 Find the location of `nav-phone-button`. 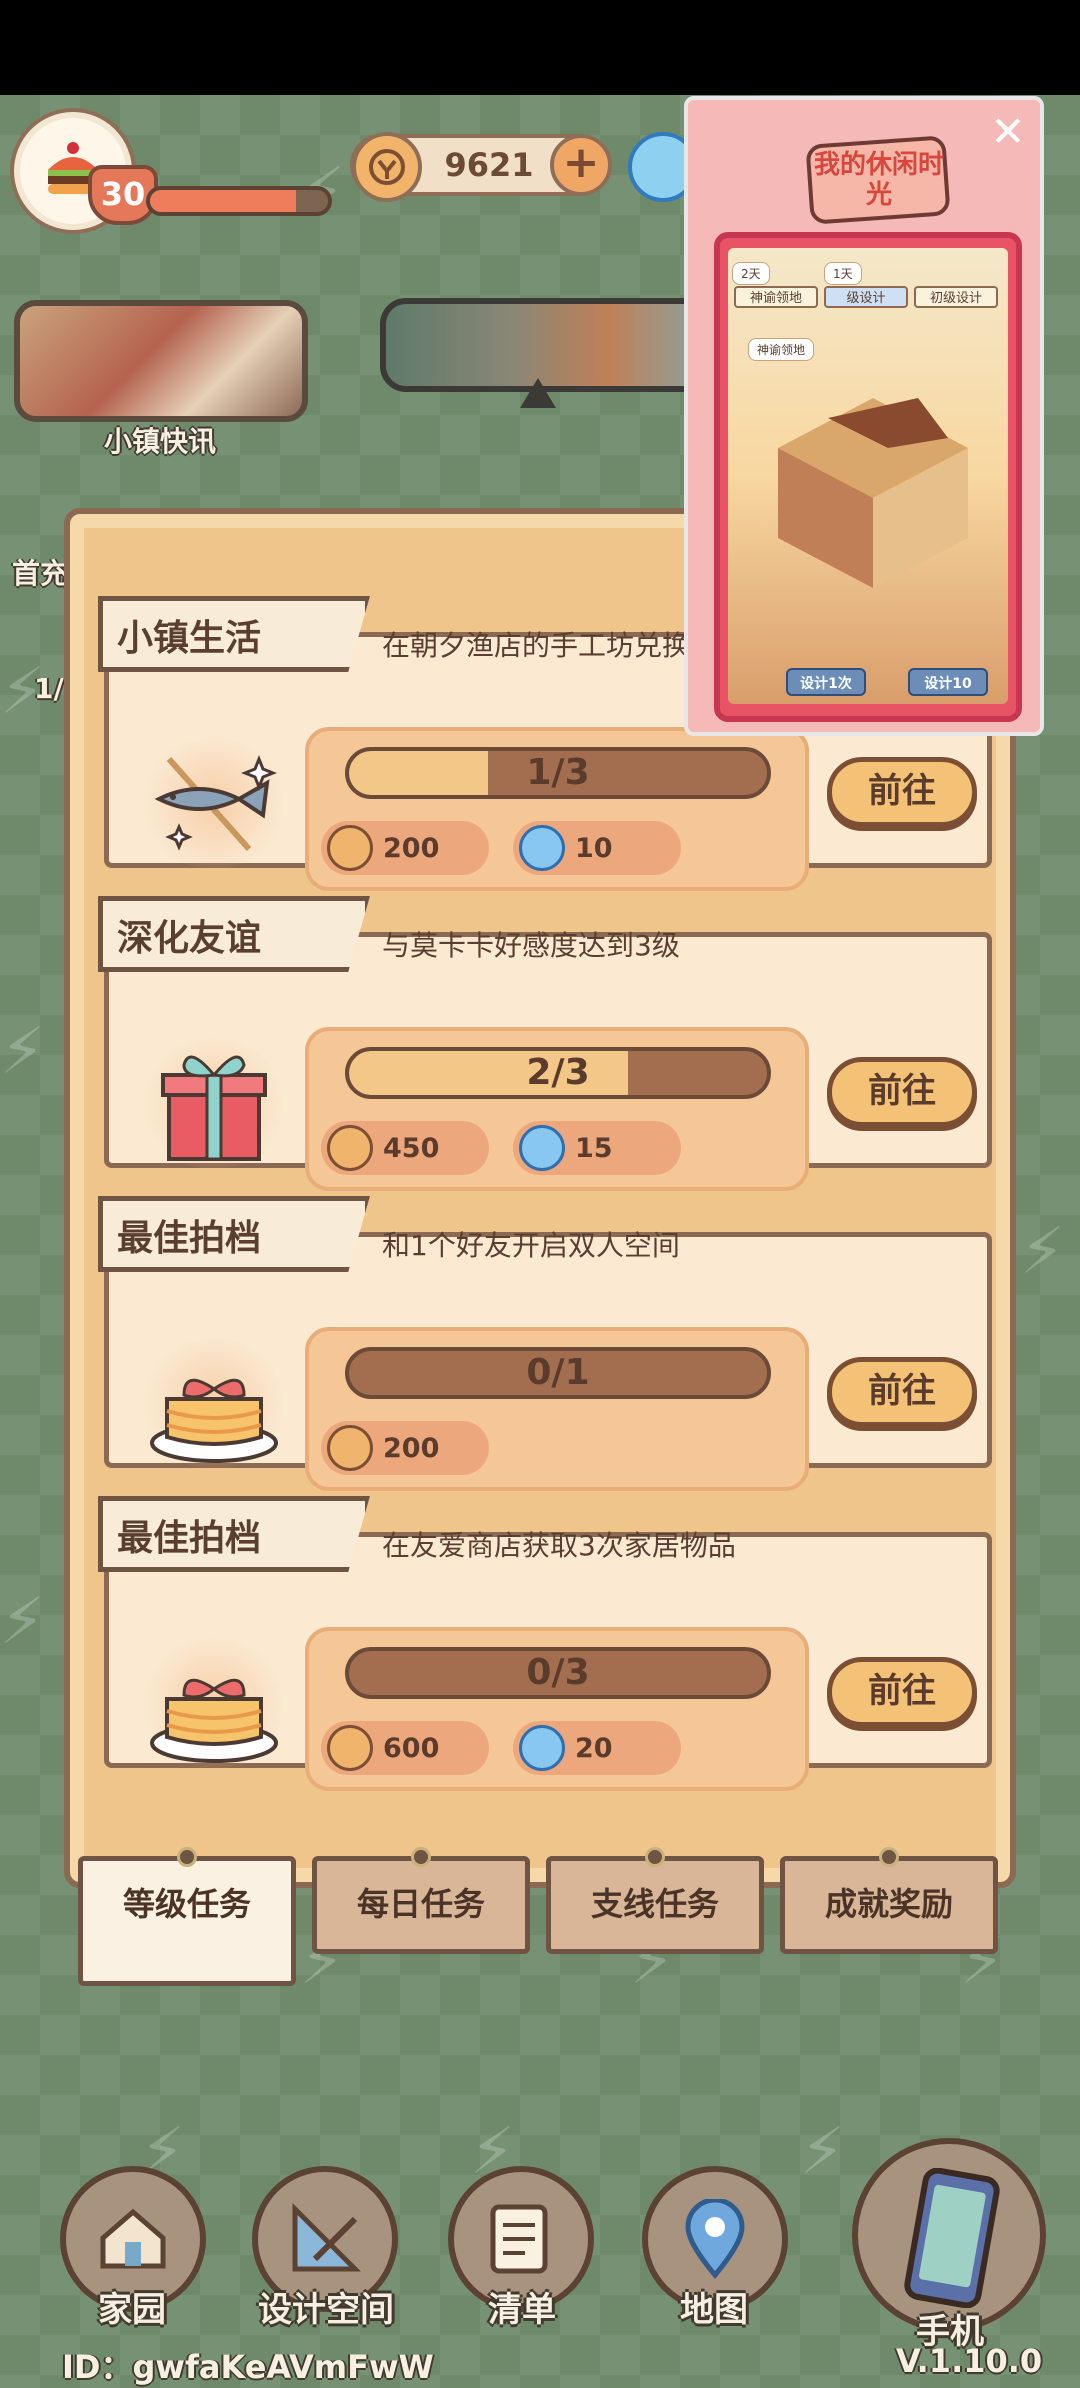

nav-phone-button is located at coordinates (949, 2235).